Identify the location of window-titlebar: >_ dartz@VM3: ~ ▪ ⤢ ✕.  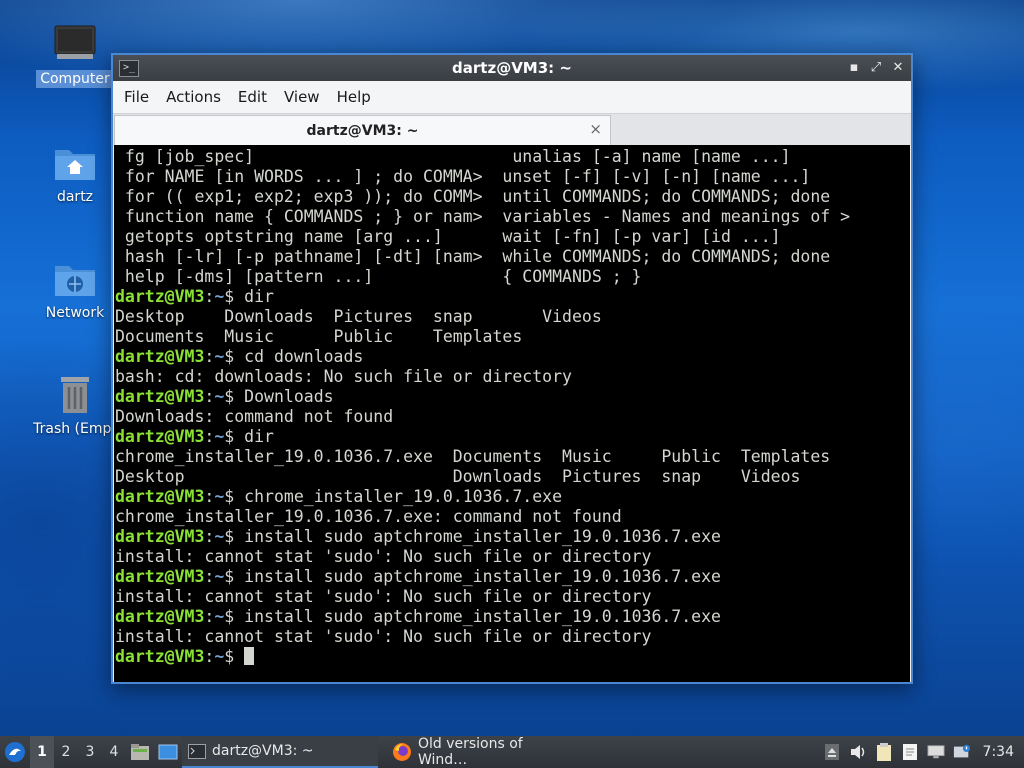
(512, 68).